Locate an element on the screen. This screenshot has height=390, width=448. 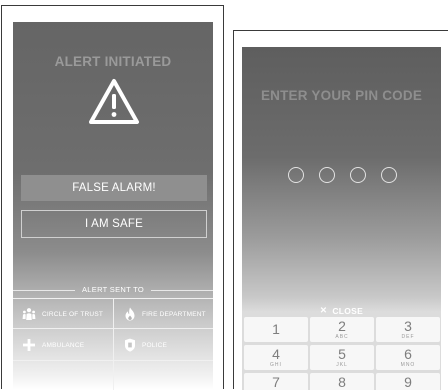
key-letters: JKL is located at coordinates (342, 365).